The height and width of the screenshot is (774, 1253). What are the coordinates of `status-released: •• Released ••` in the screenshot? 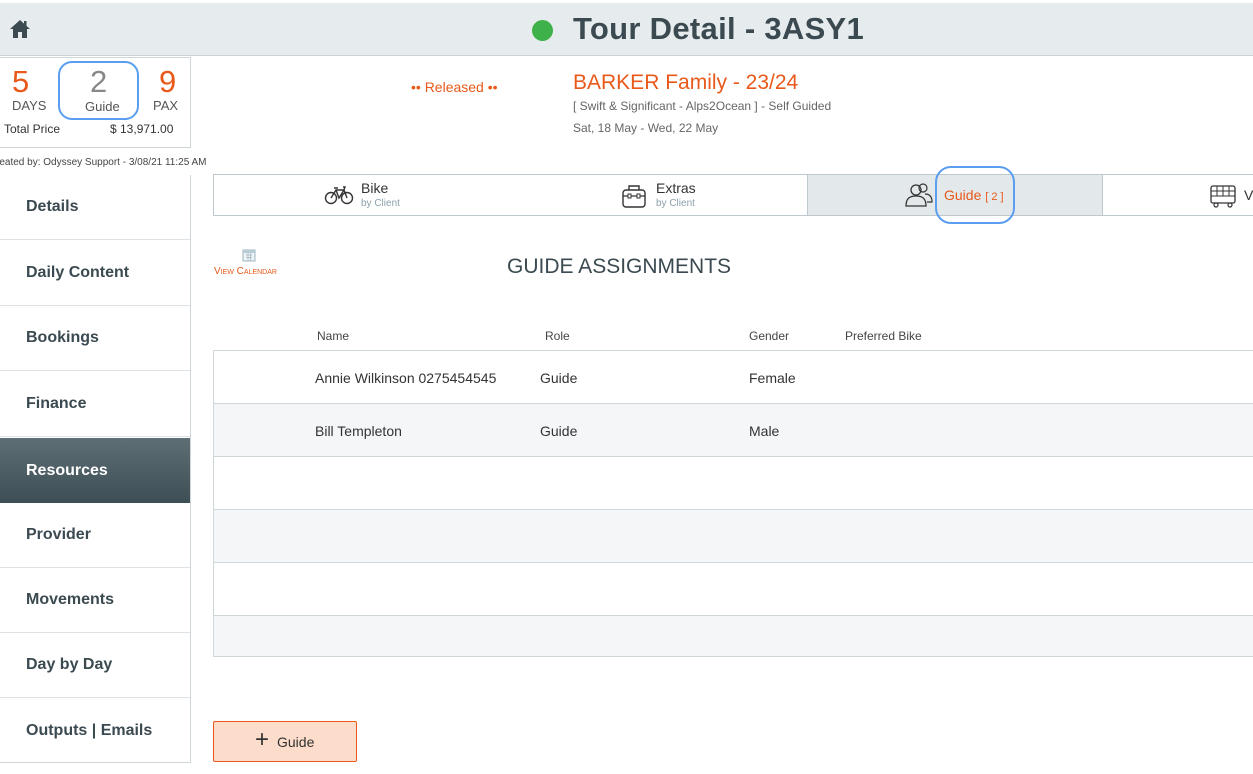 It's located at (454, 87).